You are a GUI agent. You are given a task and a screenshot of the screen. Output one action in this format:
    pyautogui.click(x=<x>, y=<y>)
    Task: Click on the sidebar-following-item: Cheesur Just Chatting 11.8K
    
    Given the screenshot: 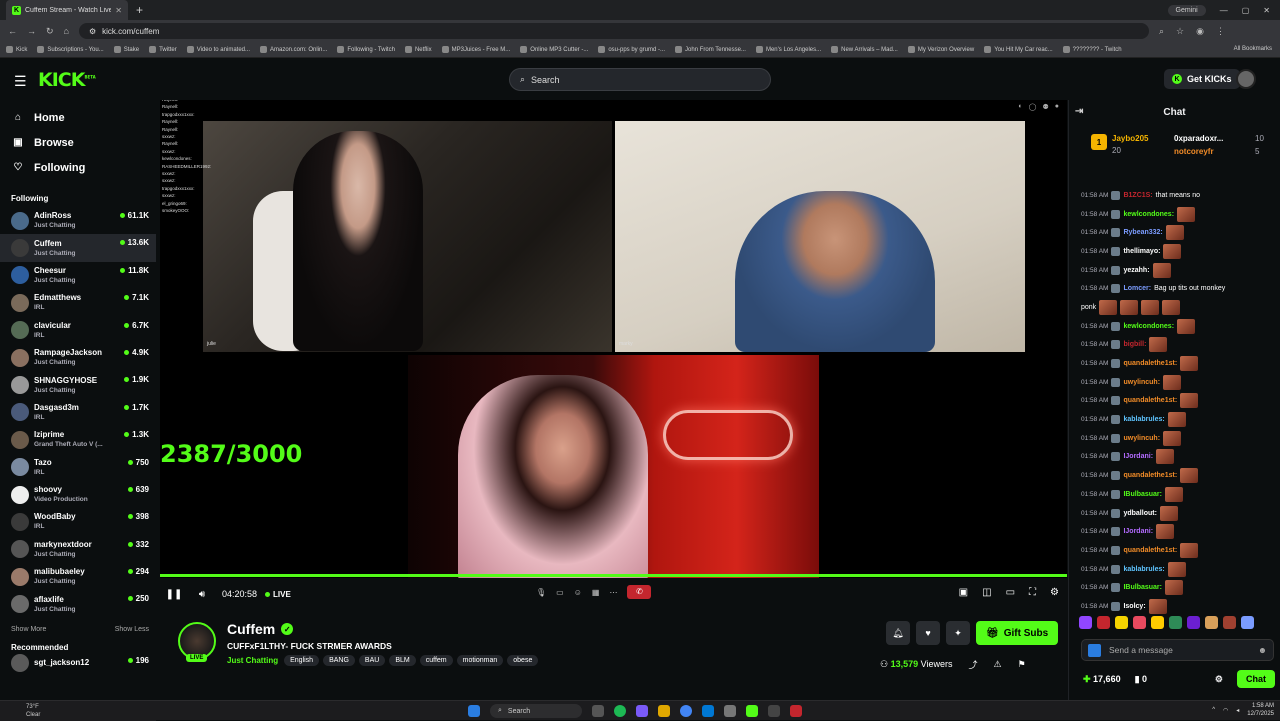 What is the action you would take?
    pyautogui.click(x=78, y=275)
    